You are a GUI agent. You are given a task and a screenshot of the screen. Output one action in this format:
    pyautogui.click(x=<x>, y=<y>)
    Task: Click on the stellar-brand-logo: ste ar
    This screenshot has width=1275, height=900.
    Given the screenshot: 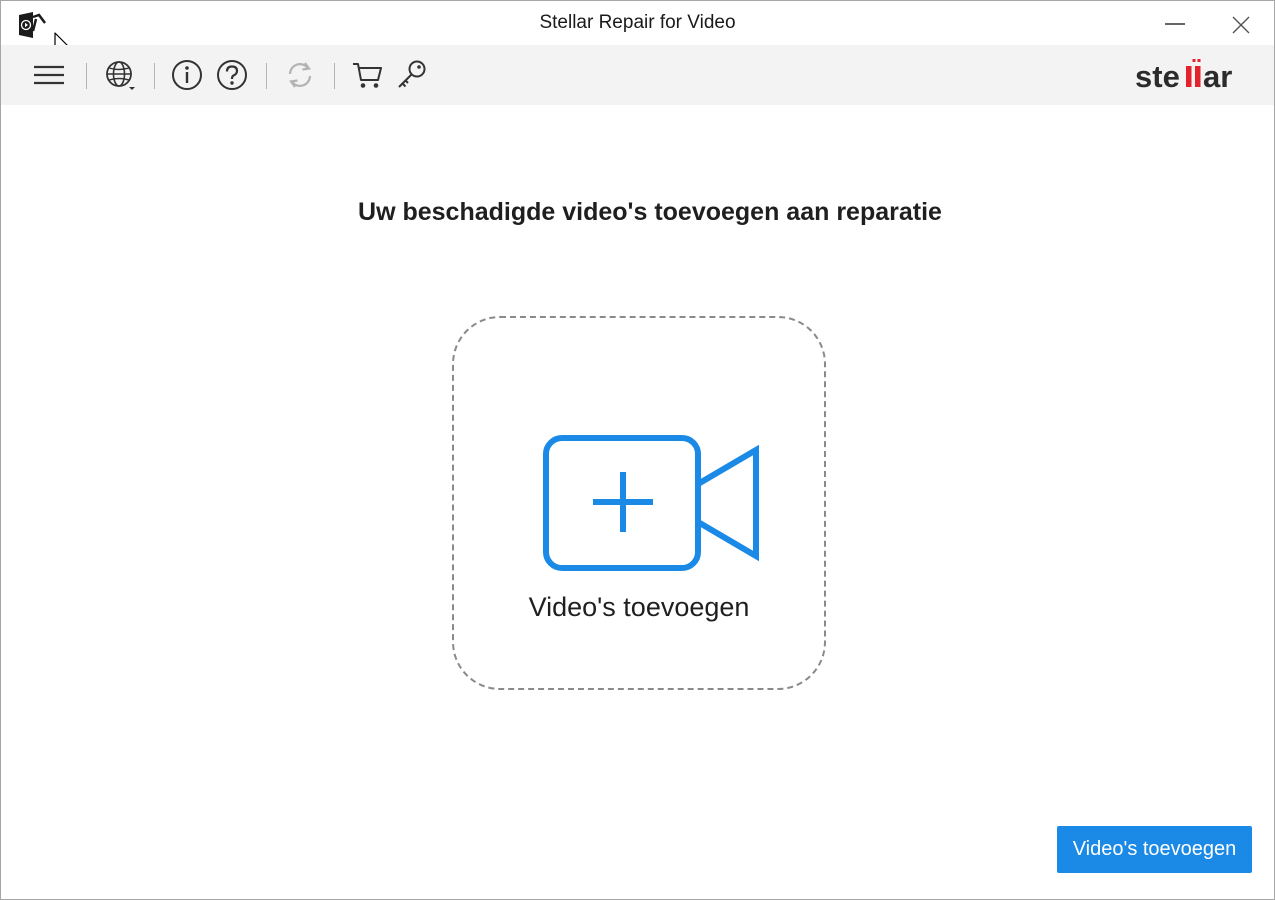 What is the action you would take?
    pyautogui.click(x=1183, y=76)
    